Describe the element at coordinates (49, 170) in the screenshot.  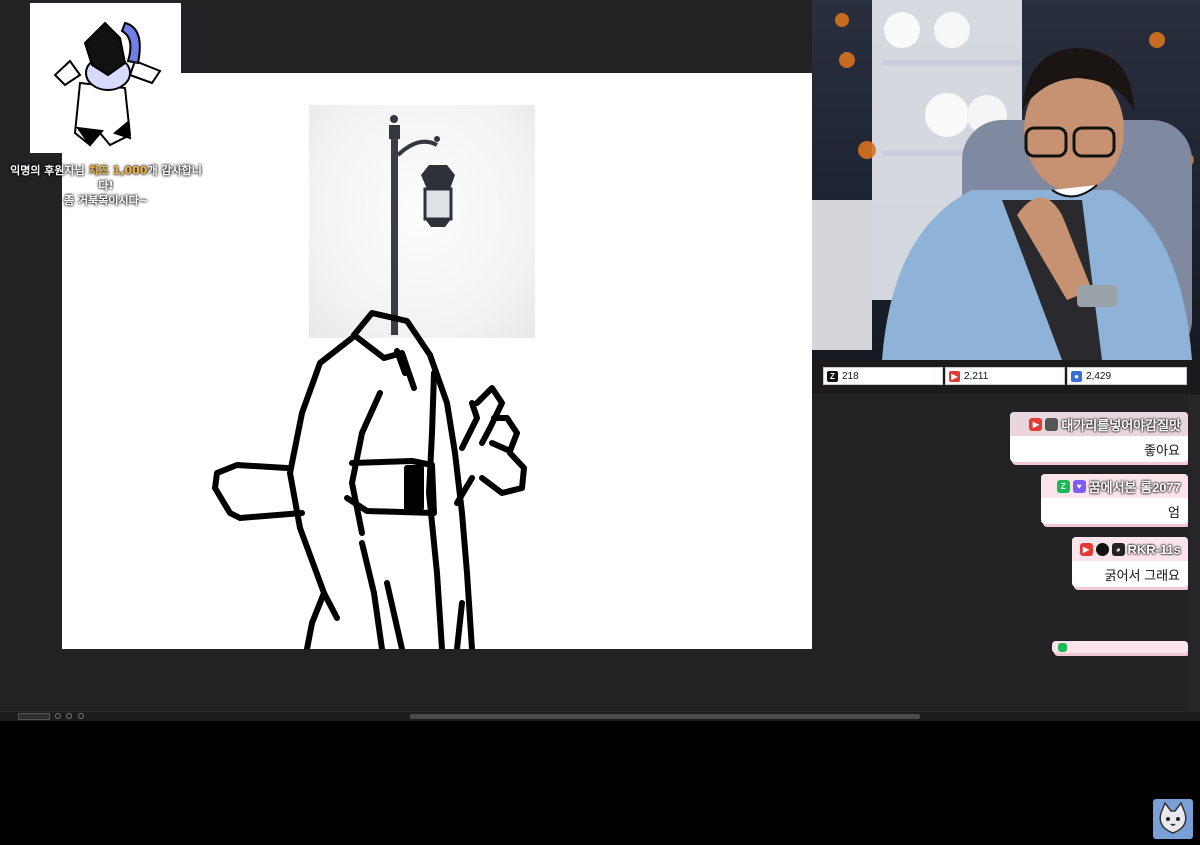
I see `donation-alert-prefix: 익명의 후원자님` at that location.